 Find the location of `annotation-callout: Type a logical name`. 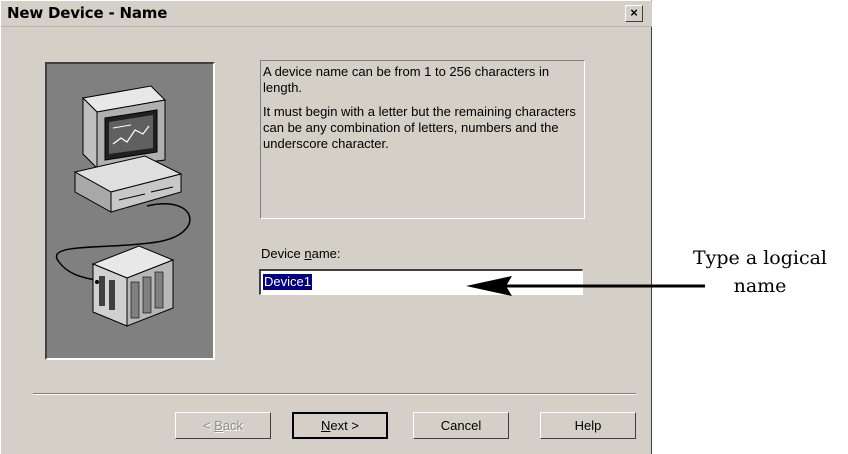

annotation-callout: Type a logical name is located at coordinates (760, 272).